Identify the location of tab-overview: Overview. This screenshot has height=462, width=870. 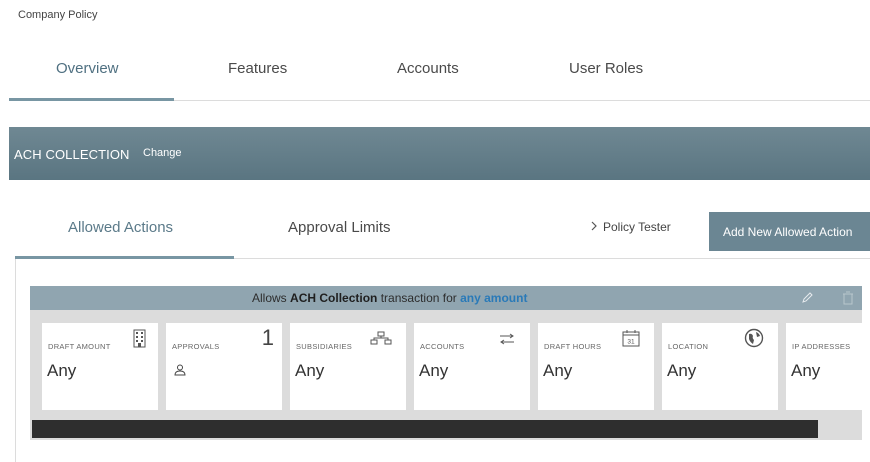
(87, 68).